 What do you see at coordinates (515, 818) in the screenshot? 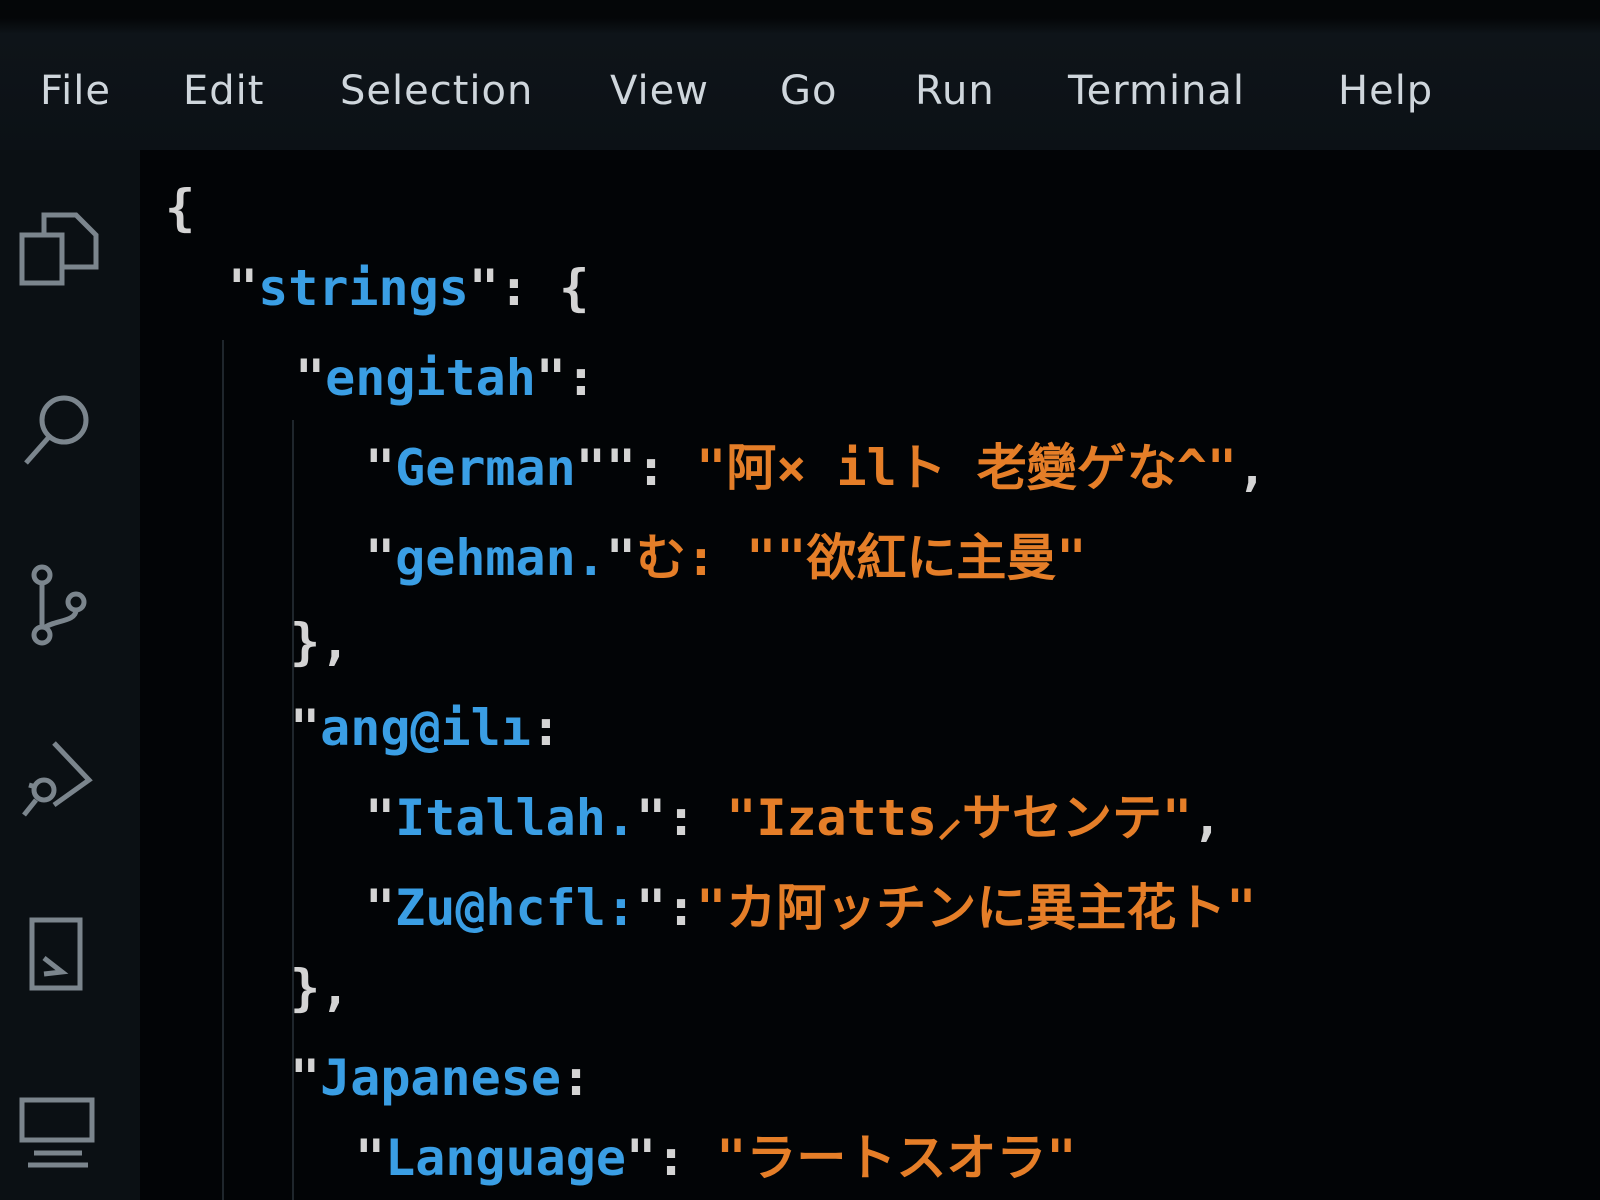
I see `json-key: Itallah.` at bounding box center [515, 818].